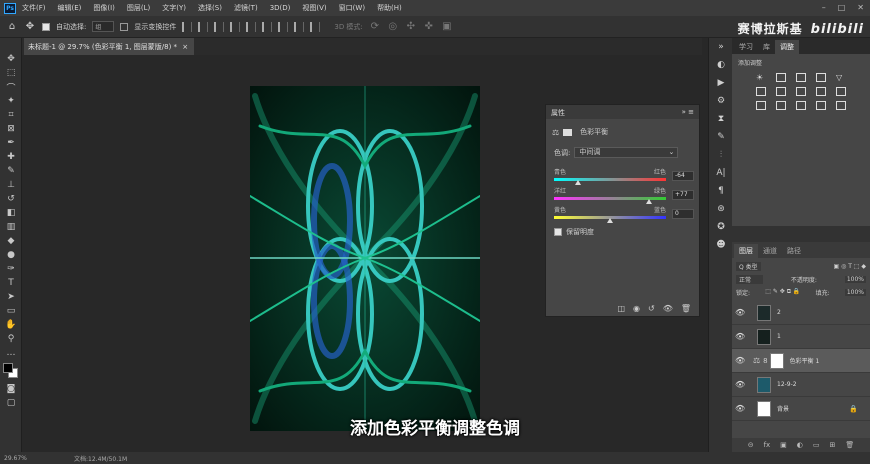 The height and width of the screenshot is (464, 870). Describe the element at coordinates (761, 91) in the screenshot. I see `hue-saturation-icon` at that location.